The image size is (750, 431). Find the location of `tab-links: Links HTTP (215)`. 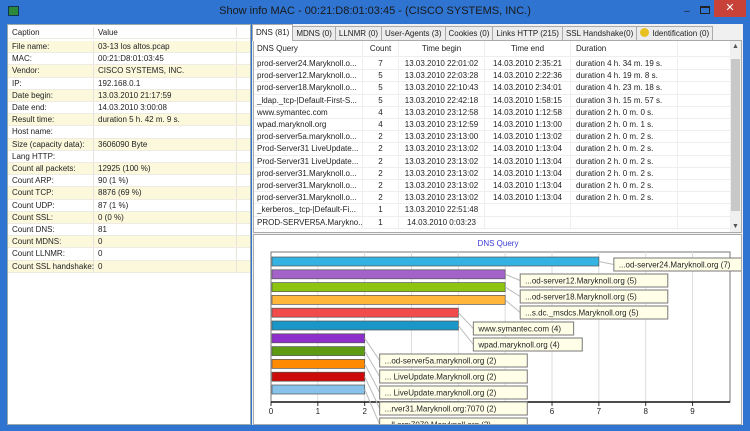

tab-links: Links HTTP (215) is located at coordinates (527, 33).